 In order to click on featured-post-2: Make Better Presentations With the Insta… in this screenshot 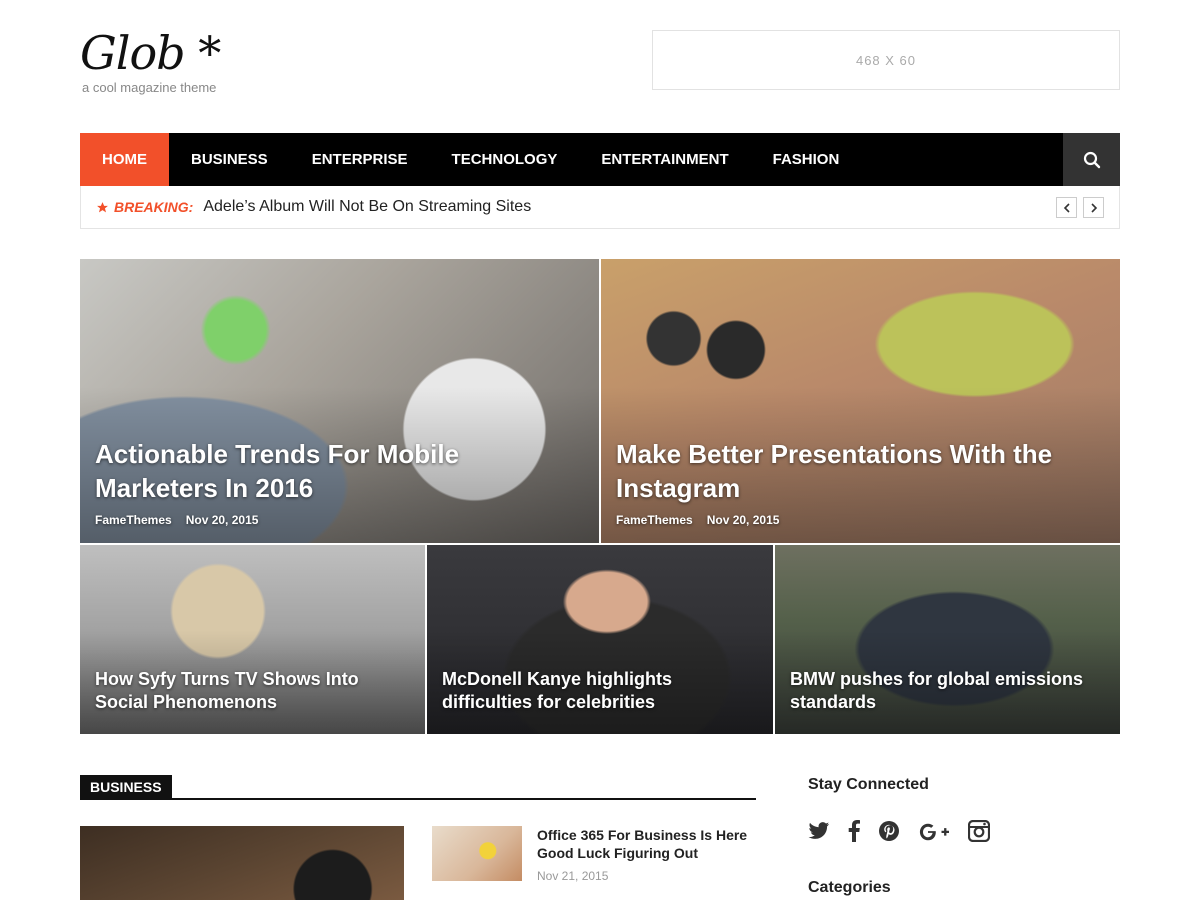, I will do `click(860, 401)`.